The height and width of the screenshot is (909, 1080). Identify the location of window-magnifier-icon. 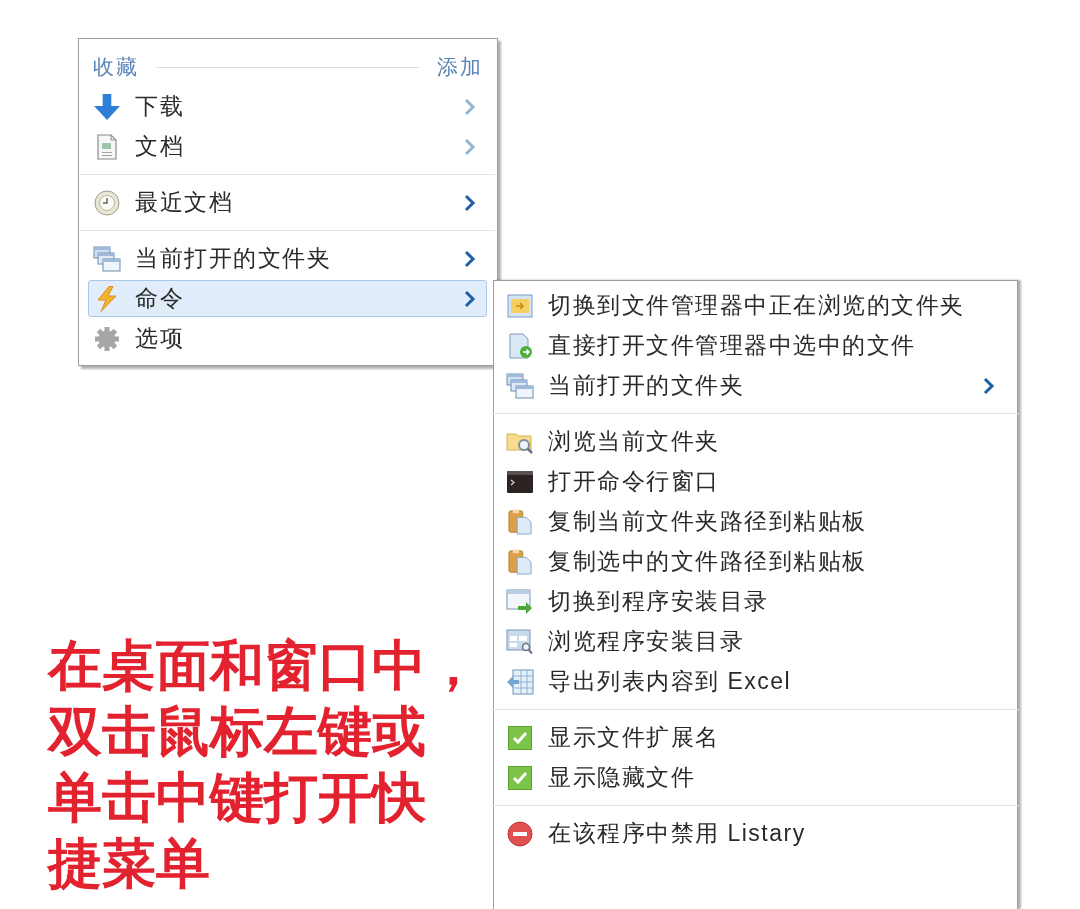
(520, 641).